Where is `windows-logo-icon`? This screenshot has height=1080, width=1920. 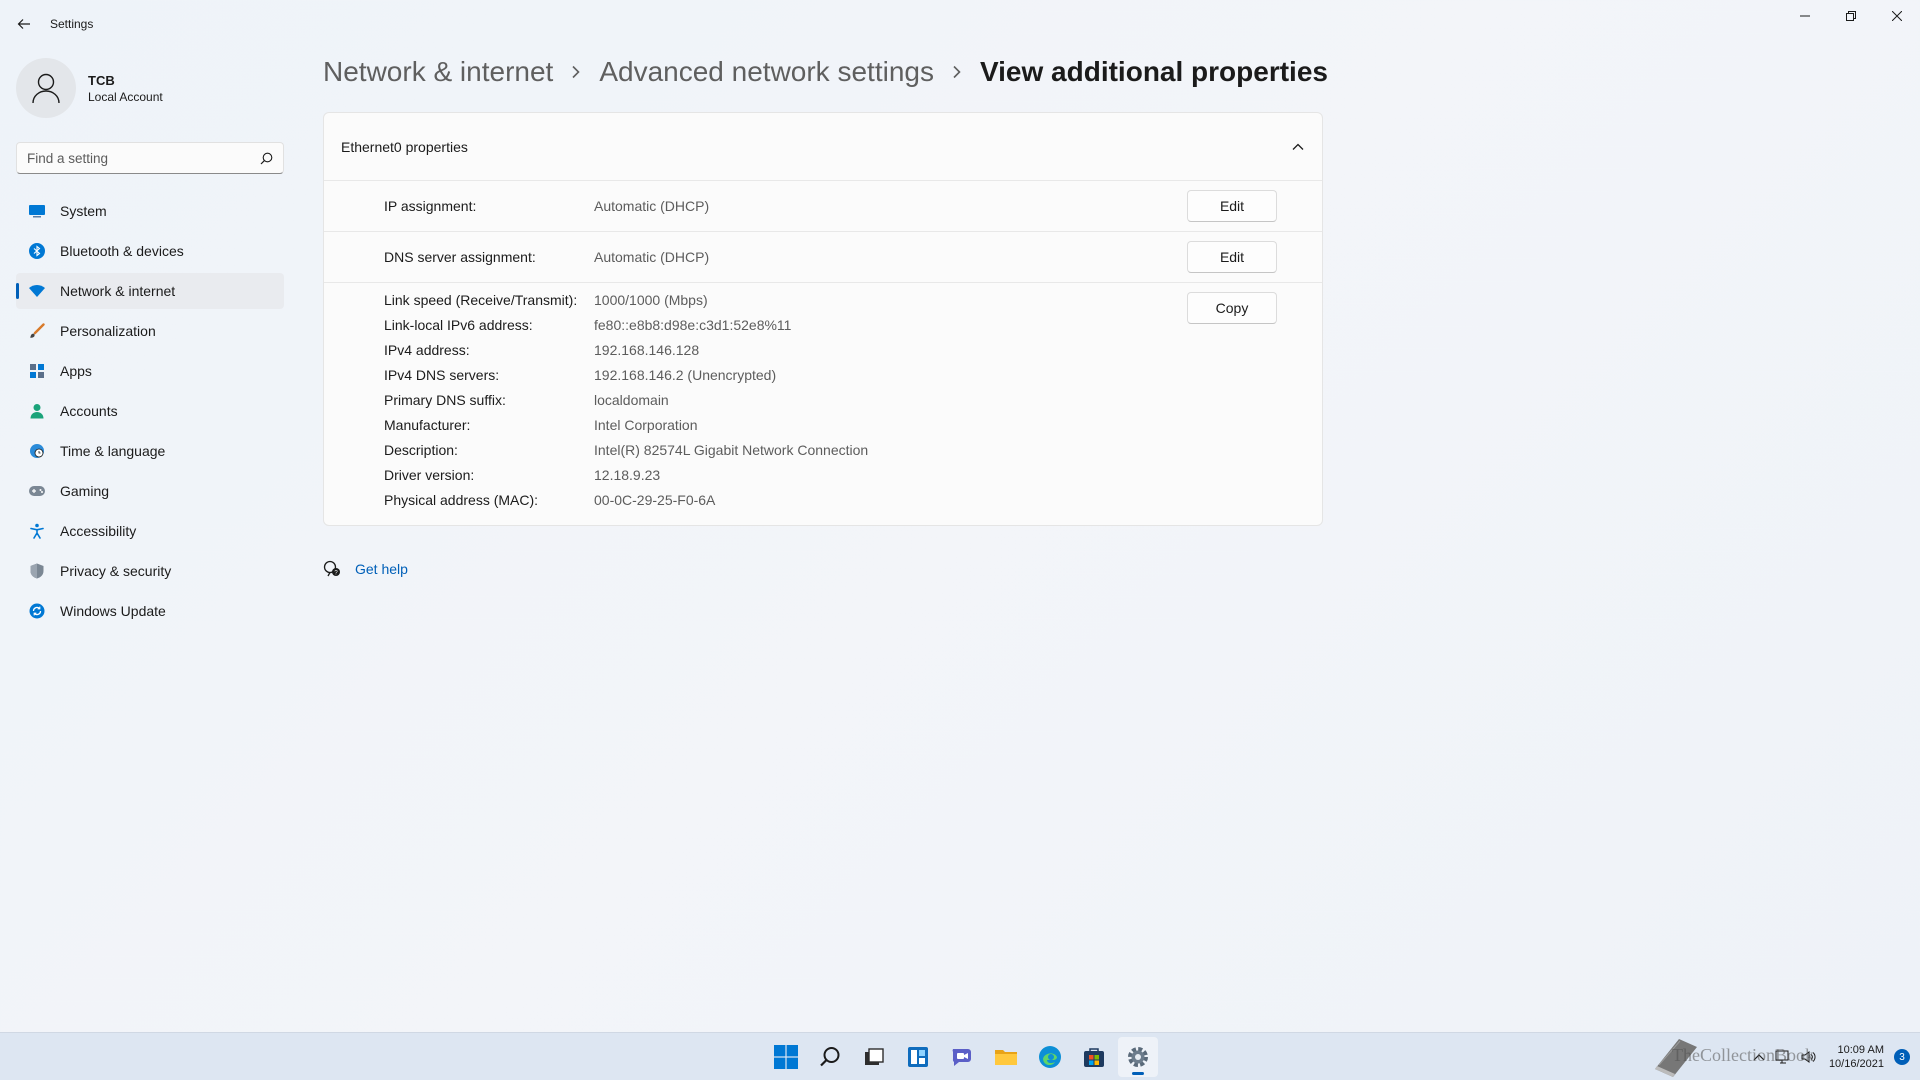
windows-logo-icon is located at coordinates (786, 1057).